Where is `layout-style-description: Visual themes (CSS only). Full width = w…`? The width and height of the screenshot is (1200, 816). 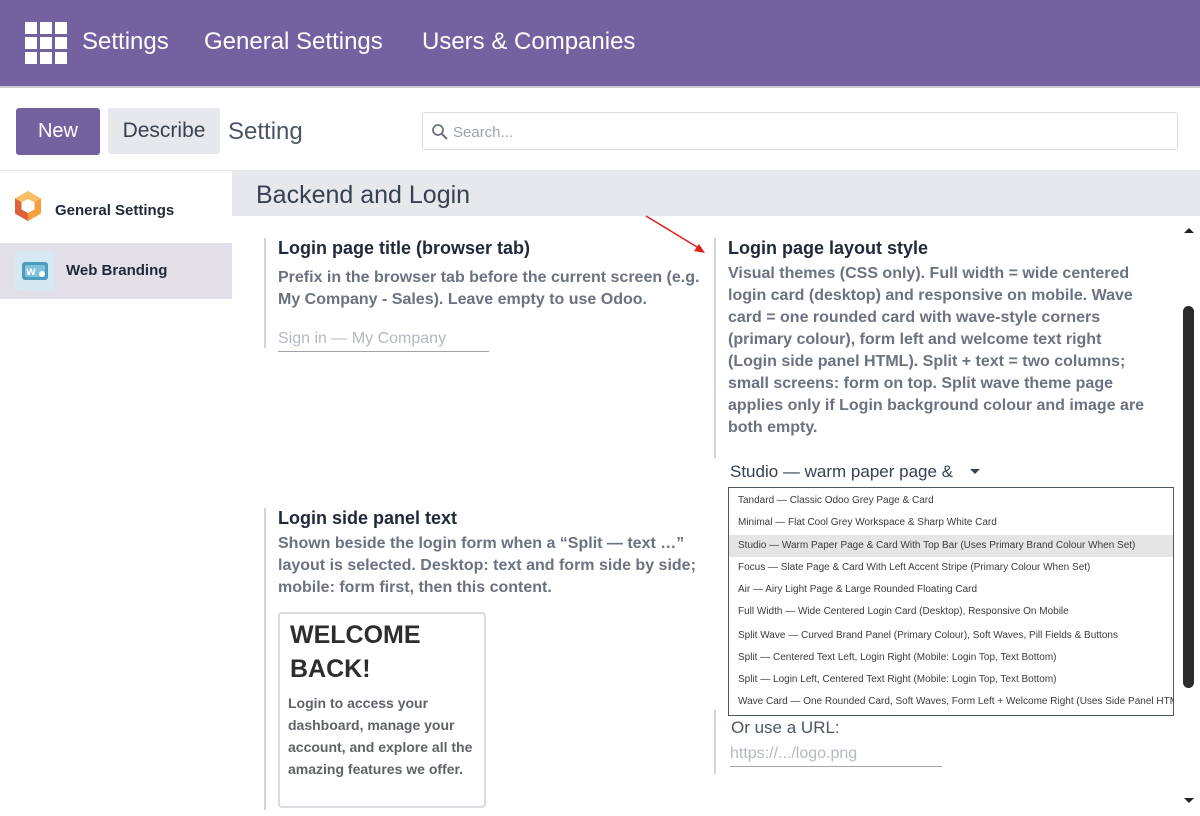
layout-style-description: Visual themes (CSS only). Full width = w… is located at coordinates (936, 350).